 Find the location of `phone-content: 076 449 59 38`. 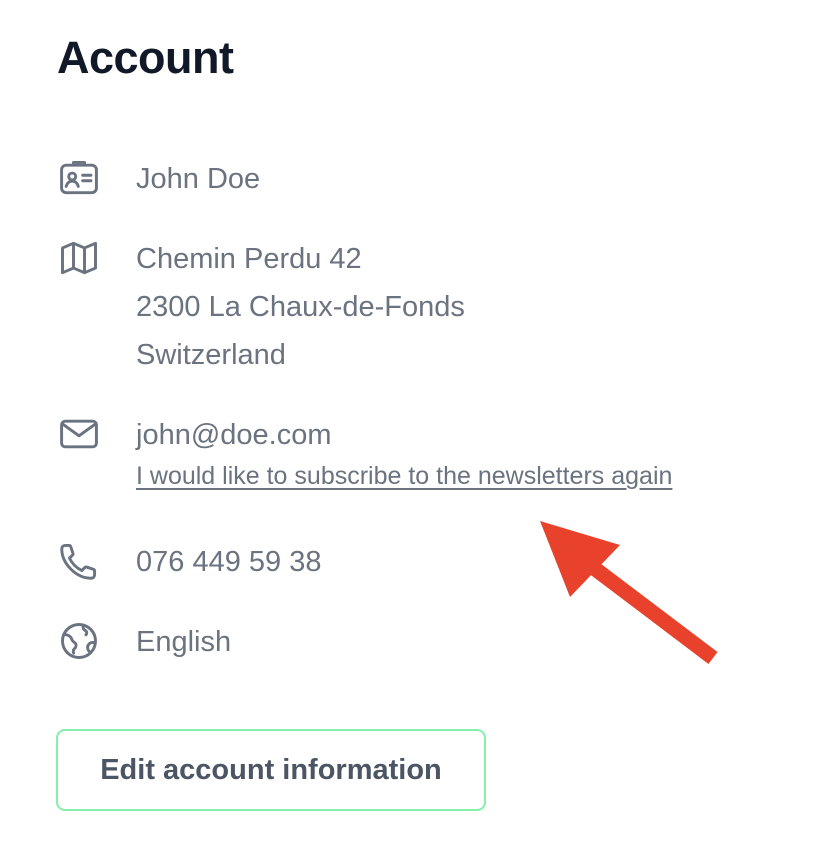

phone-content: 076 449 59 38 is located at coordinates (228, 562).